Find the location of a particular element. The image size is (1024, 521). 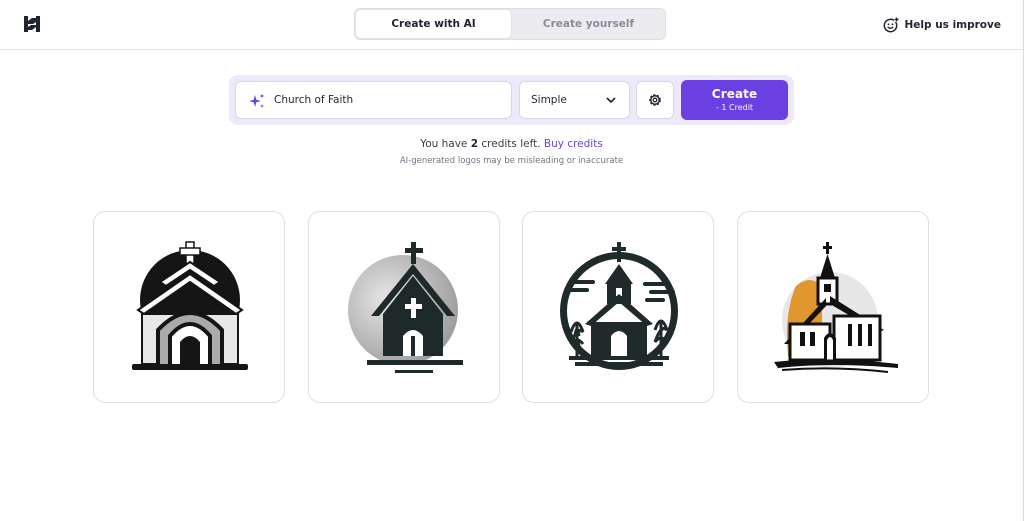

style-select-value: Simple is located at coordinates (549, 100).